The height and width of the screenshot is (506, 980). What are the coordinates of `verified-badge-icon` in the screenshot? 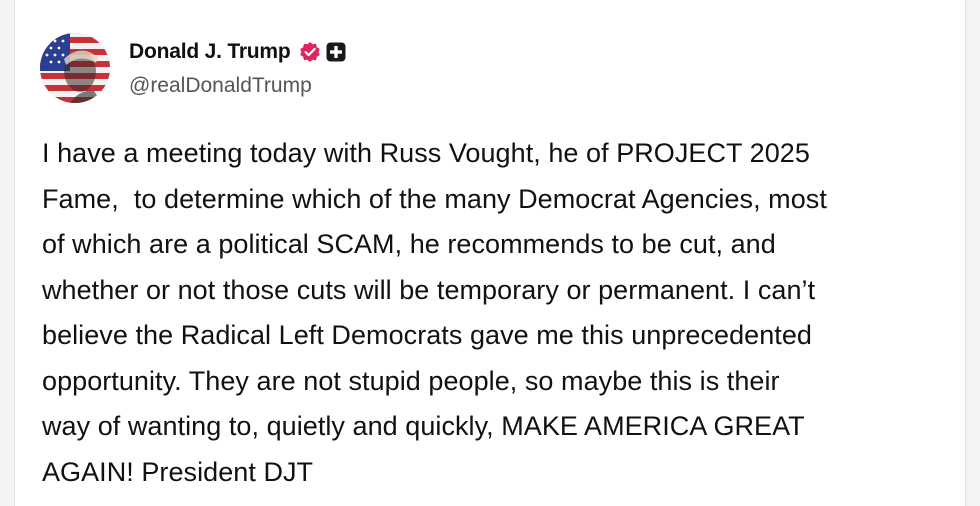 It's located at (310, 52).